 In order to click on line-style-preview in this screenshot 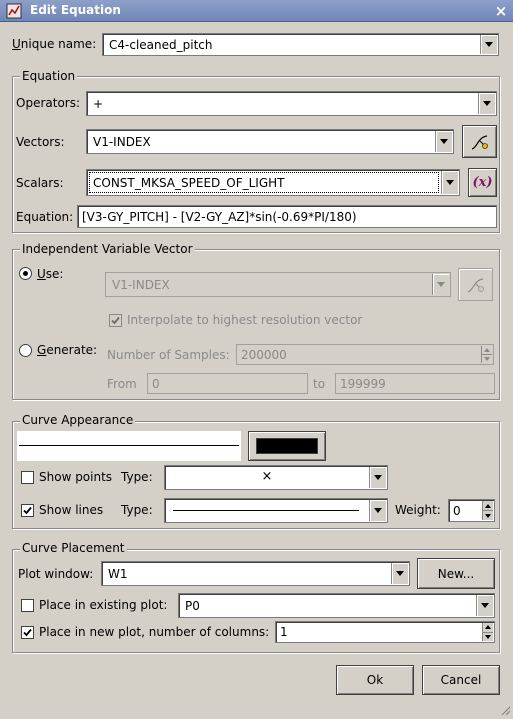, I will do `click(266, 510)`.